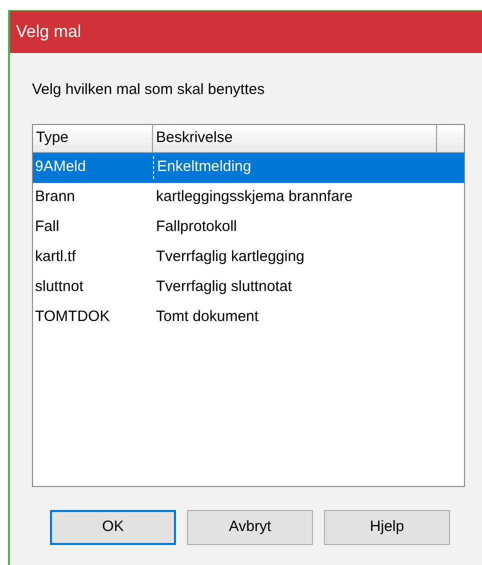  What do you see at coordinates (55, 197) in the screenshot?
I see `table-cell-text: Brann` at bounding box center [55, 197].